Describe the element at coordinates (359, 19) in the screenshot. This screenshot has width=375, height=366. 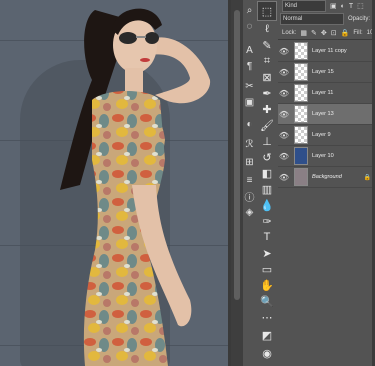
I see `opacity-label: Opacity:` at that location.